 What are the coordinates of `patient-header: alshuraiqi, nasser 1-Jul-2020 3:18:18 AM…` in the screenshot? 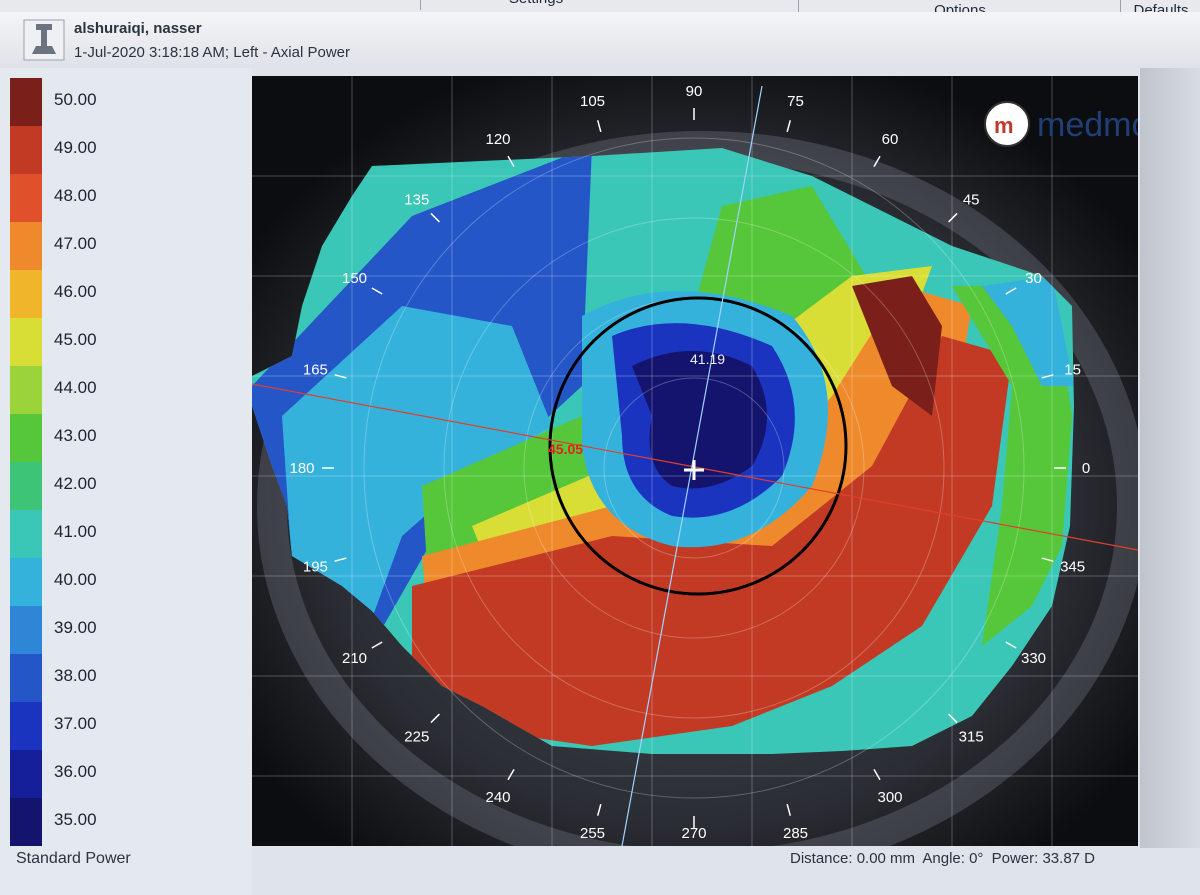 It's located at (600, 40).